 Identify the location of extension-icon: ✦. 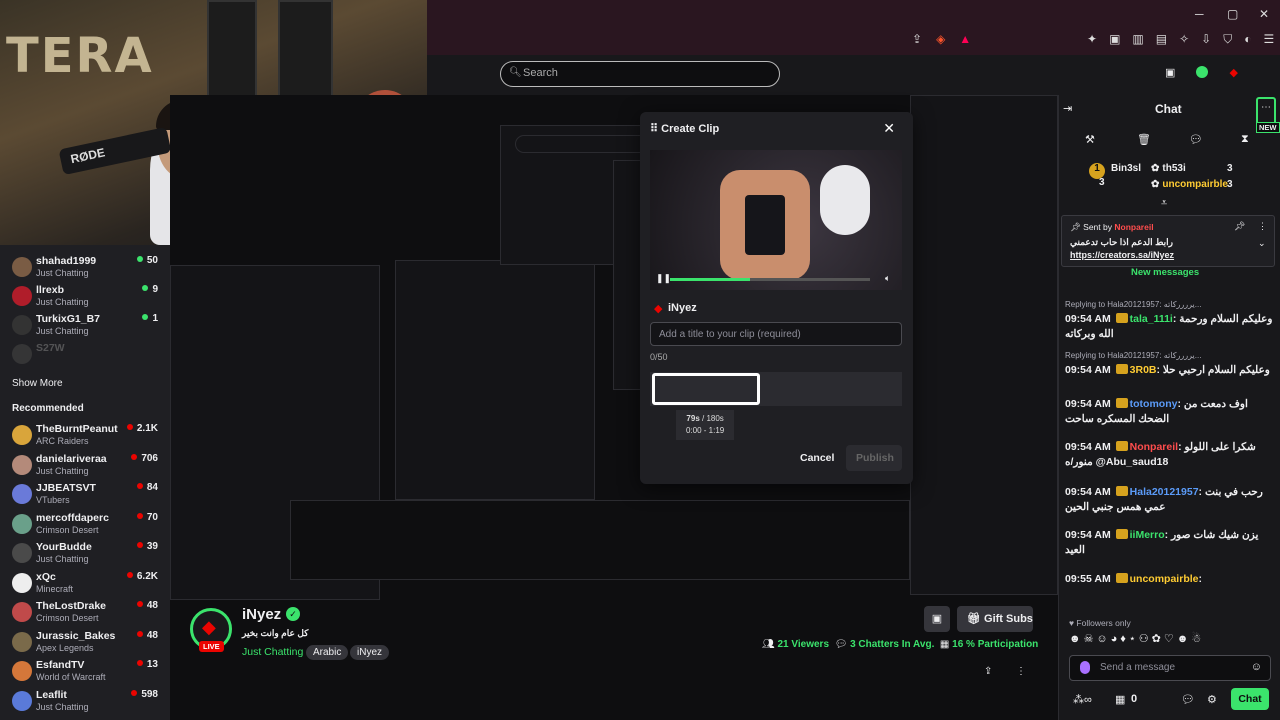
(1092, 39).